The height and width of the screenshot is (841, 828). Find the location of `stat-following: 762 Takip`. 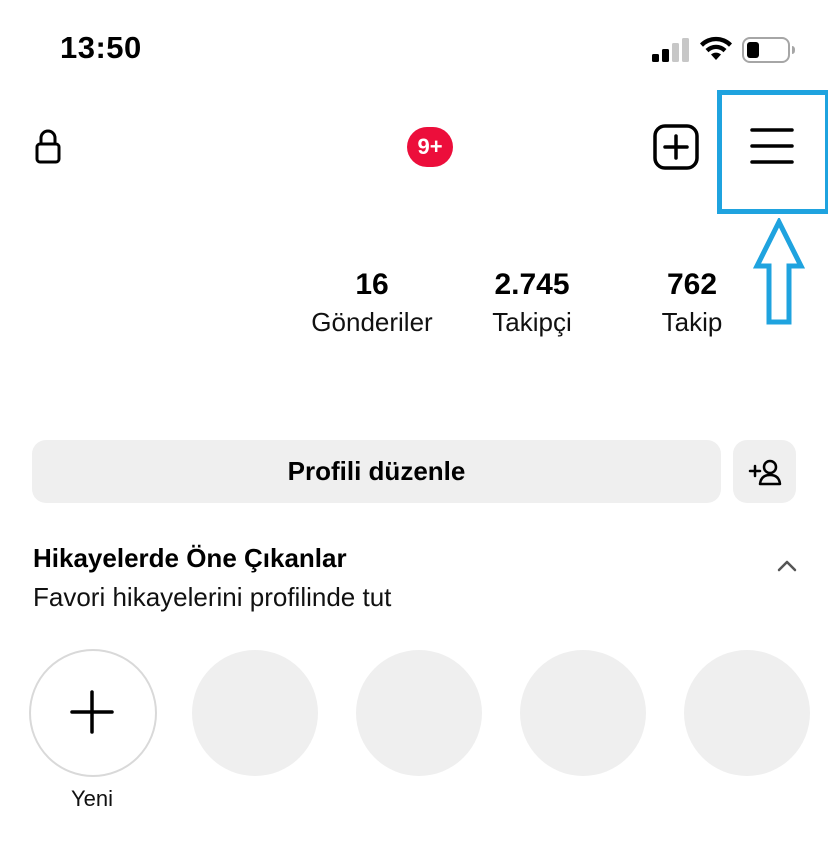

stat-following: 762 Takip is located at coordinates (692, 303).